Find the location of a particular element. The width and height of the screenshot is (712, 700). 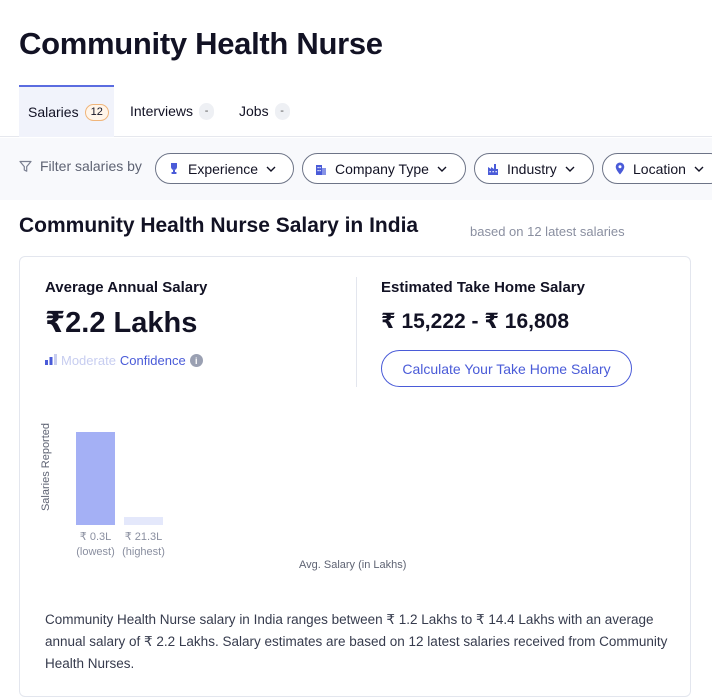

trophy-icon is located at coordinates (174, 168).